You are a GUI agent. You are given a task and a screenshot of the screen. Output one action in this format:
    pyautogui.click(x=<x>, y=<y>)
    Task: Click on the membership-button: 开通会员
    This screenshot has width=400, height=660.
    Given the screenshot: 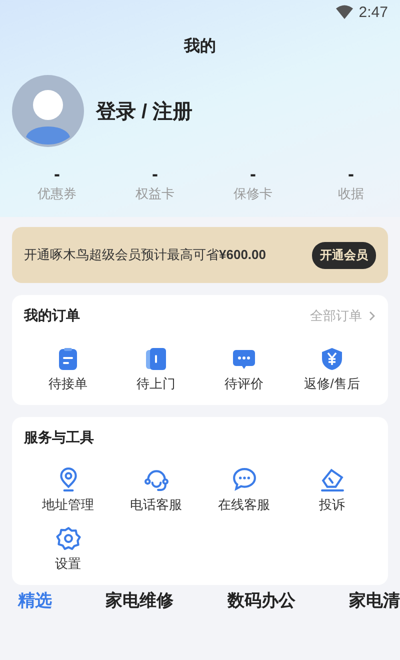 What is the action you would take?
    pyautogui.click(x=344, y=255)
    